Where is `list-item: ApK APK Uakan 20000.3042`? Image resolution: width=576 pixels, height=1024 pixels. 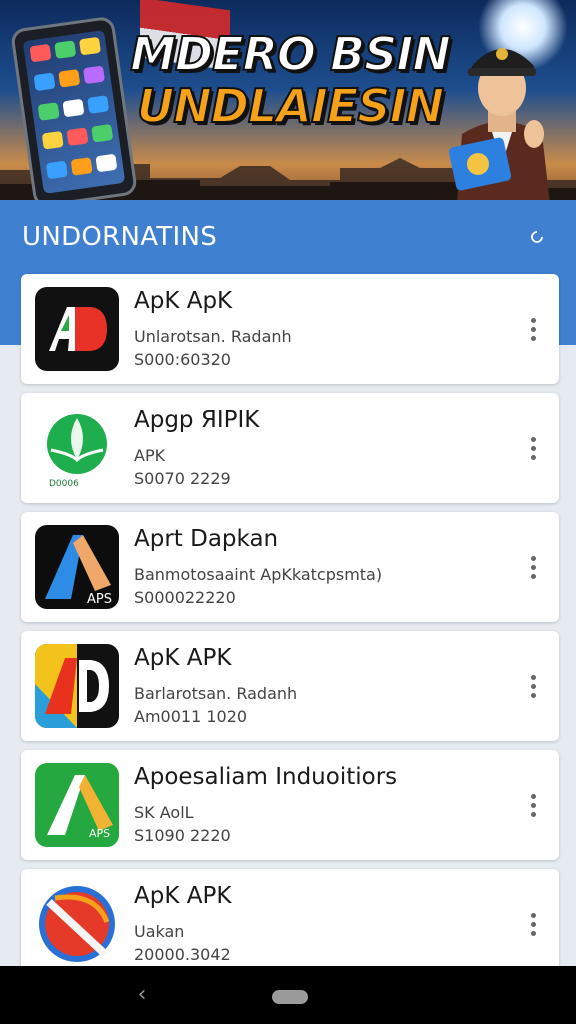
list-item: ApK APK Uakan 20000.3042 is located at coordinates (290, 924).